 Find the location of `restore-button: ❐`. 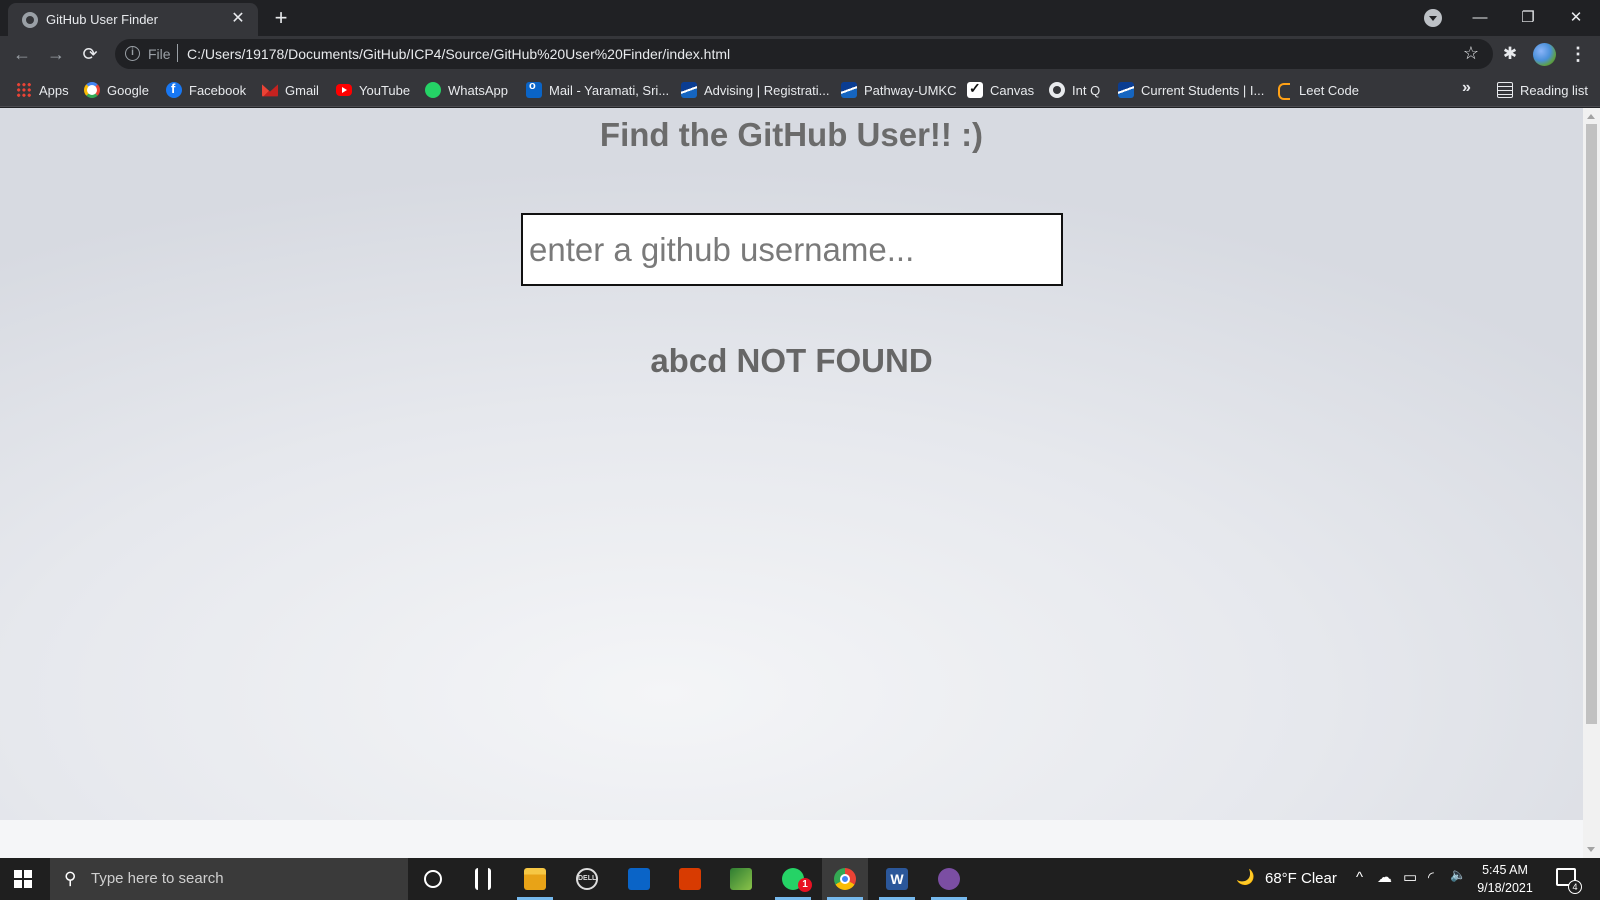

restore-button: ❐ is located at coordinates (1528, 18).